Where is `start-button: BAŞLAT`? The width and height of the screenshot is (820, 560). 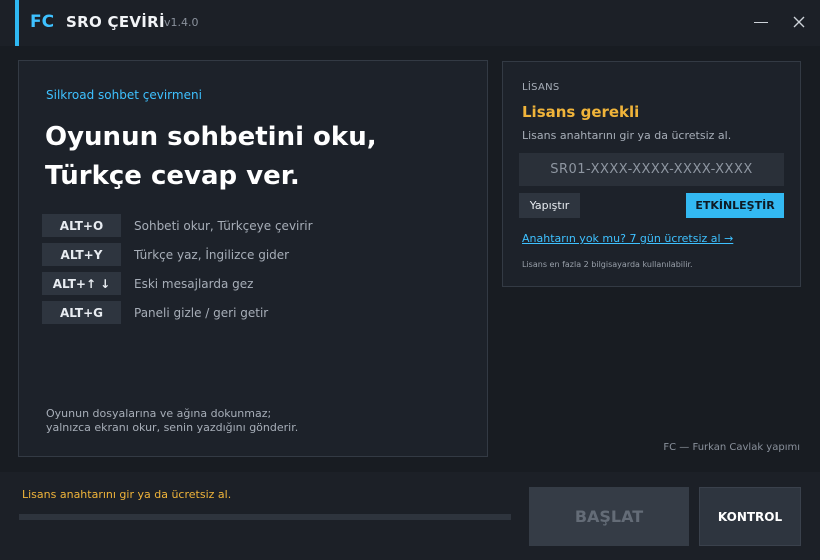
start-button: BAŞLAT is located at coordinates (609, 516).